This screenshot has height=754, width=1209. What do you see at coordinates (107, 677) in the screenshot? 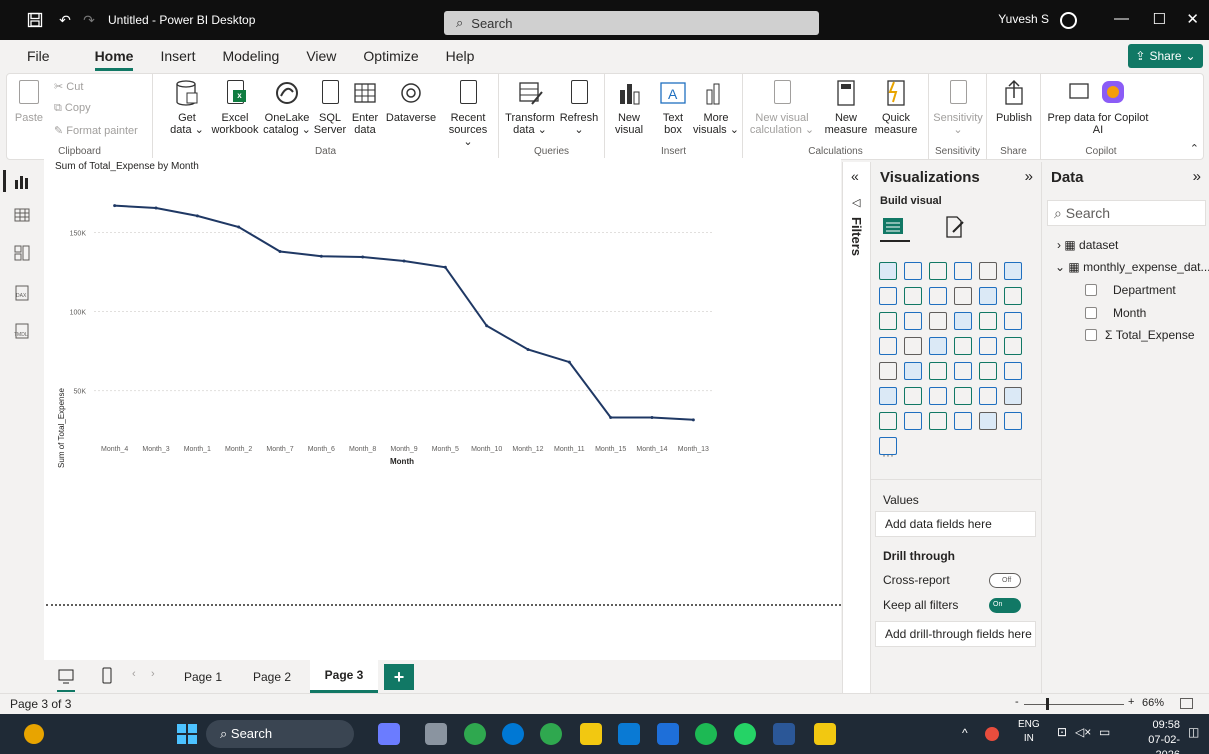
I see `mobile-layout-icon` at bounding box center [107, 677].